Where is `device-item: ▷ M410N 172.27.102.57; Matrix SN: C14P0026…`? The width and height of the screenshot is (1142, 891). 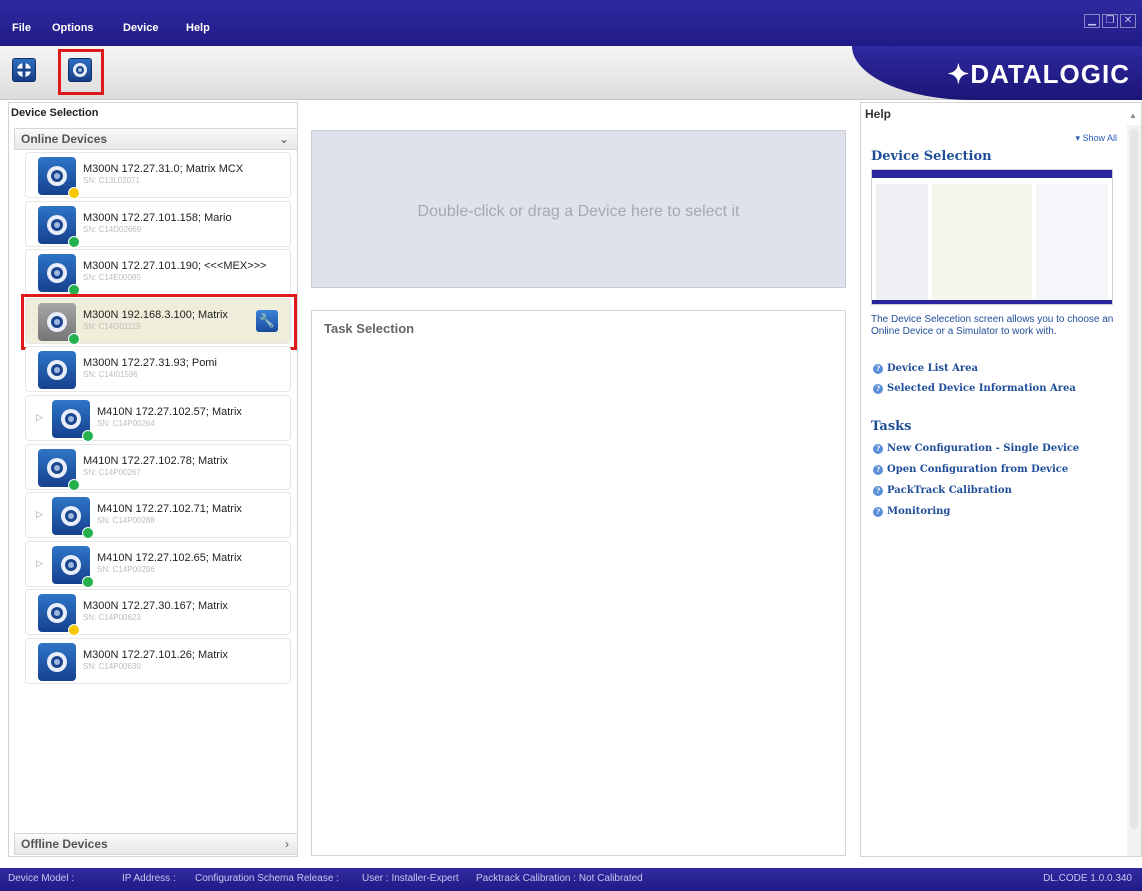 device-item: ▷ M410N 172.27.102.57; Matrix SN: C14P0026… is located at coordinates (158, 418).